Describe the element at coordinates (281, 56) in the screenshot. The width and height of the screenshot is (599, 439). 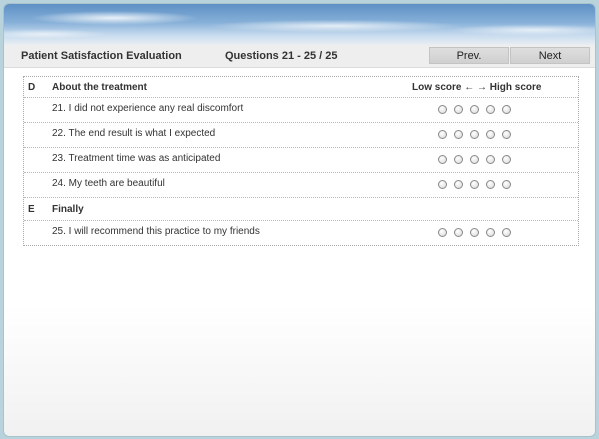
I see `question-range: Questions 21 - 25 / 25` at that location.